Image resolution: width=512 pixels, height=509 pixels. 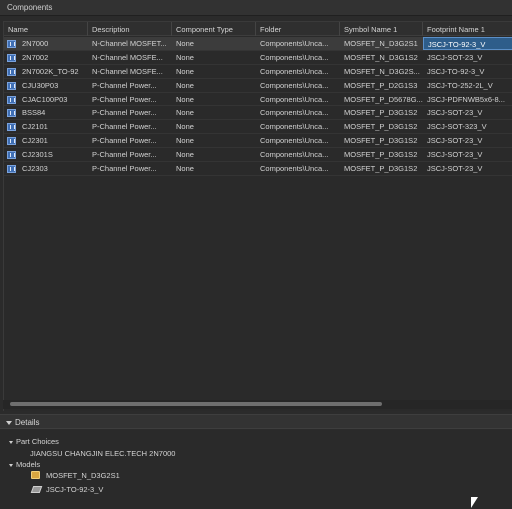 What do you see at coordinates (381, 43) in the screenshot?
I see `cell-symbol: MOSFET_N_D3G2S1` at bounding box center [381, 43].